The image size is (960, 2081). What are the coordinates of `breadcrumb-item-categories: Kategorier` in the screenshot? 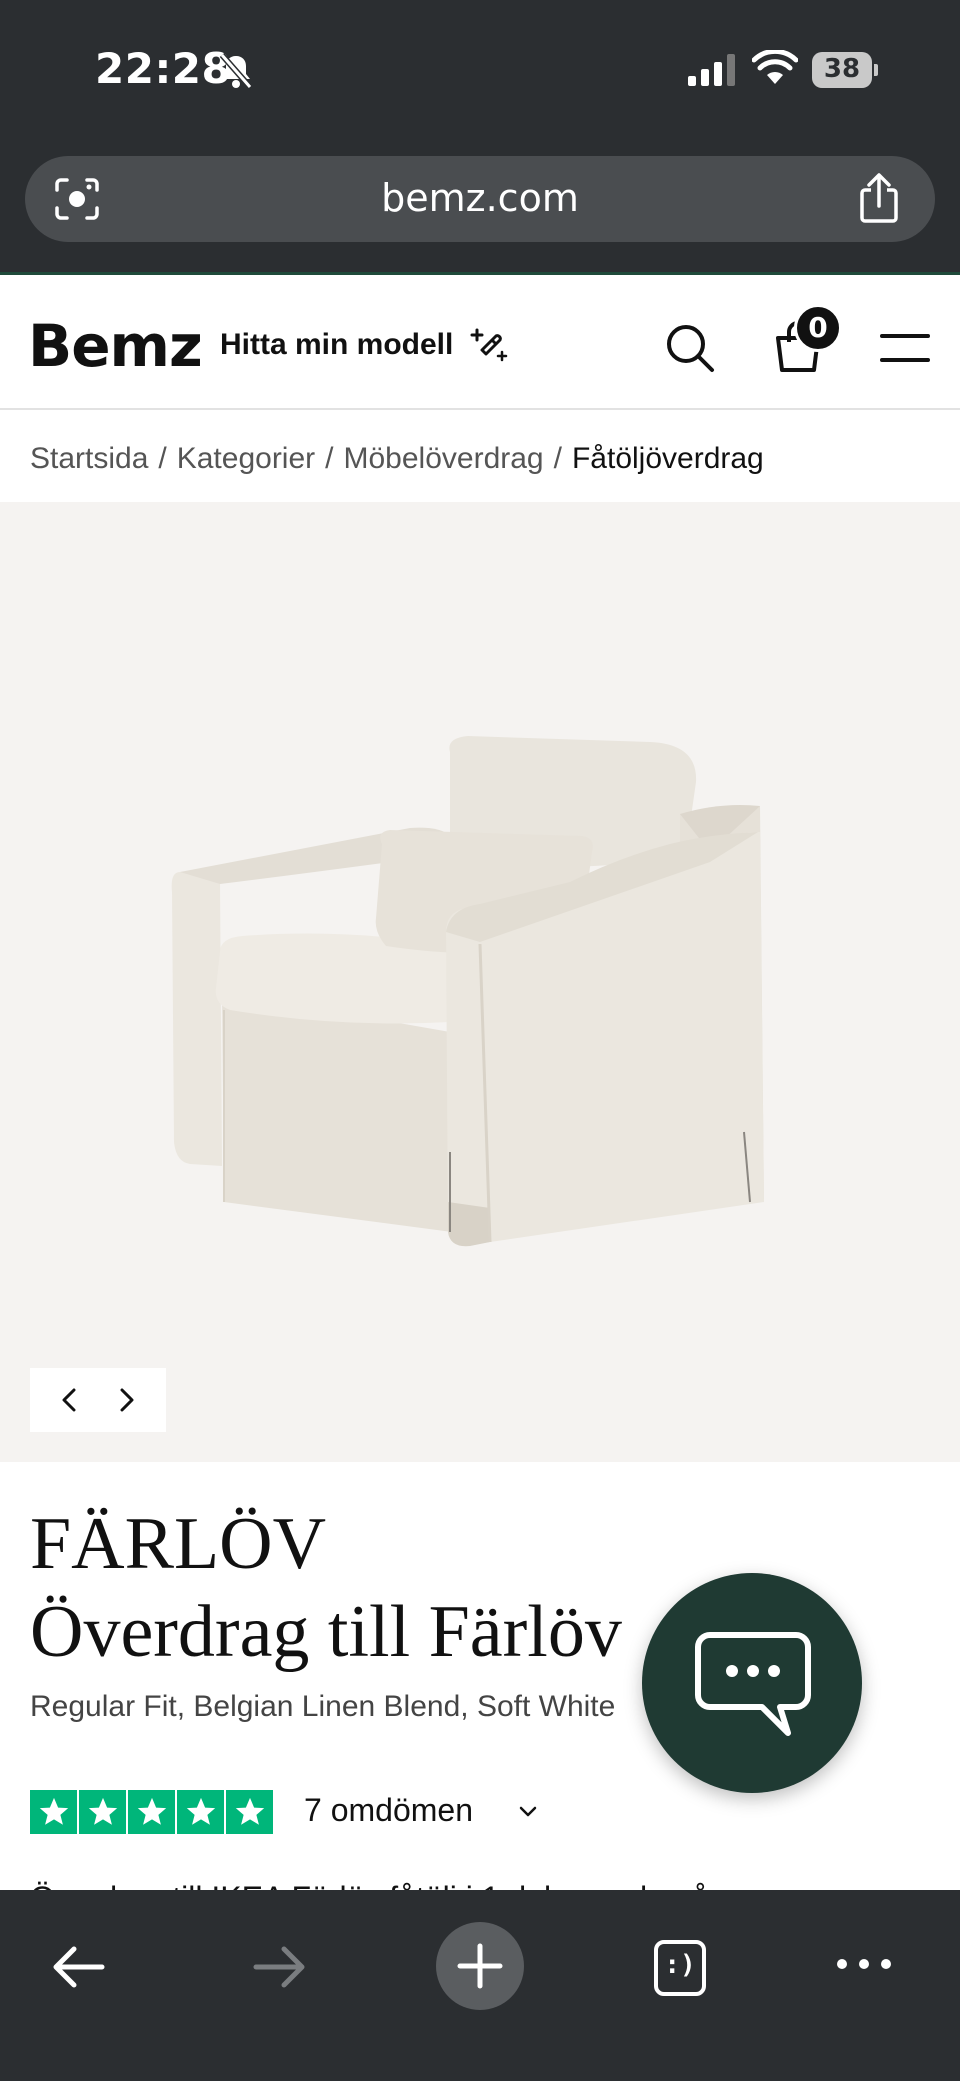 It's located at (246, 458).